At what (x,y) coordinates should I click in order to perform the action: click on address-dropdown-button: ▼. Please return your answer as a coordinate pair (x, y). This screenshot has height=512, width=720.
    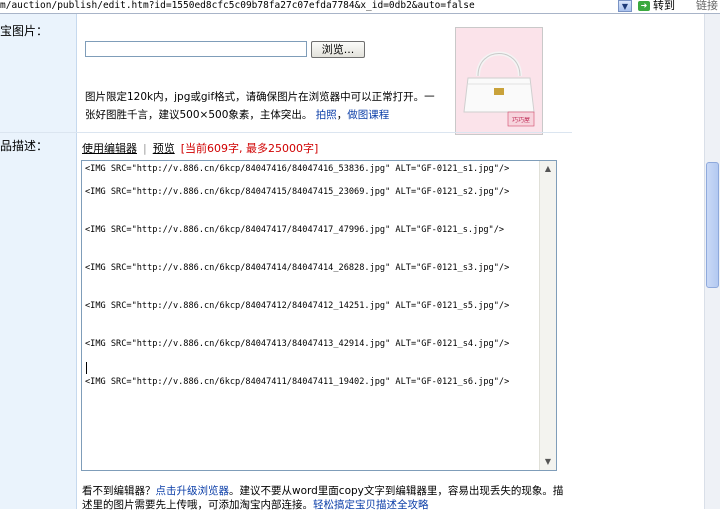
    Looking at the image, I should click on (625, 6).